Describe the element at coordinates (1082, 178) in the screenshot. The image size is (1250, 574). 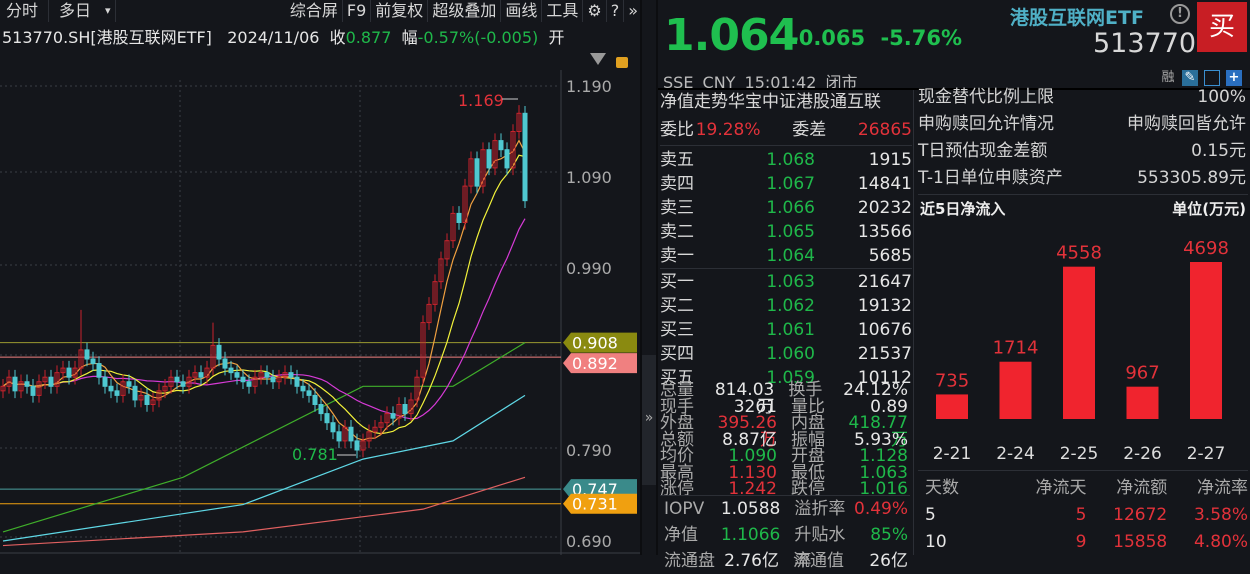
I see `etf-info-row: T-1日单位申赎资产 553305.89元` at that location.